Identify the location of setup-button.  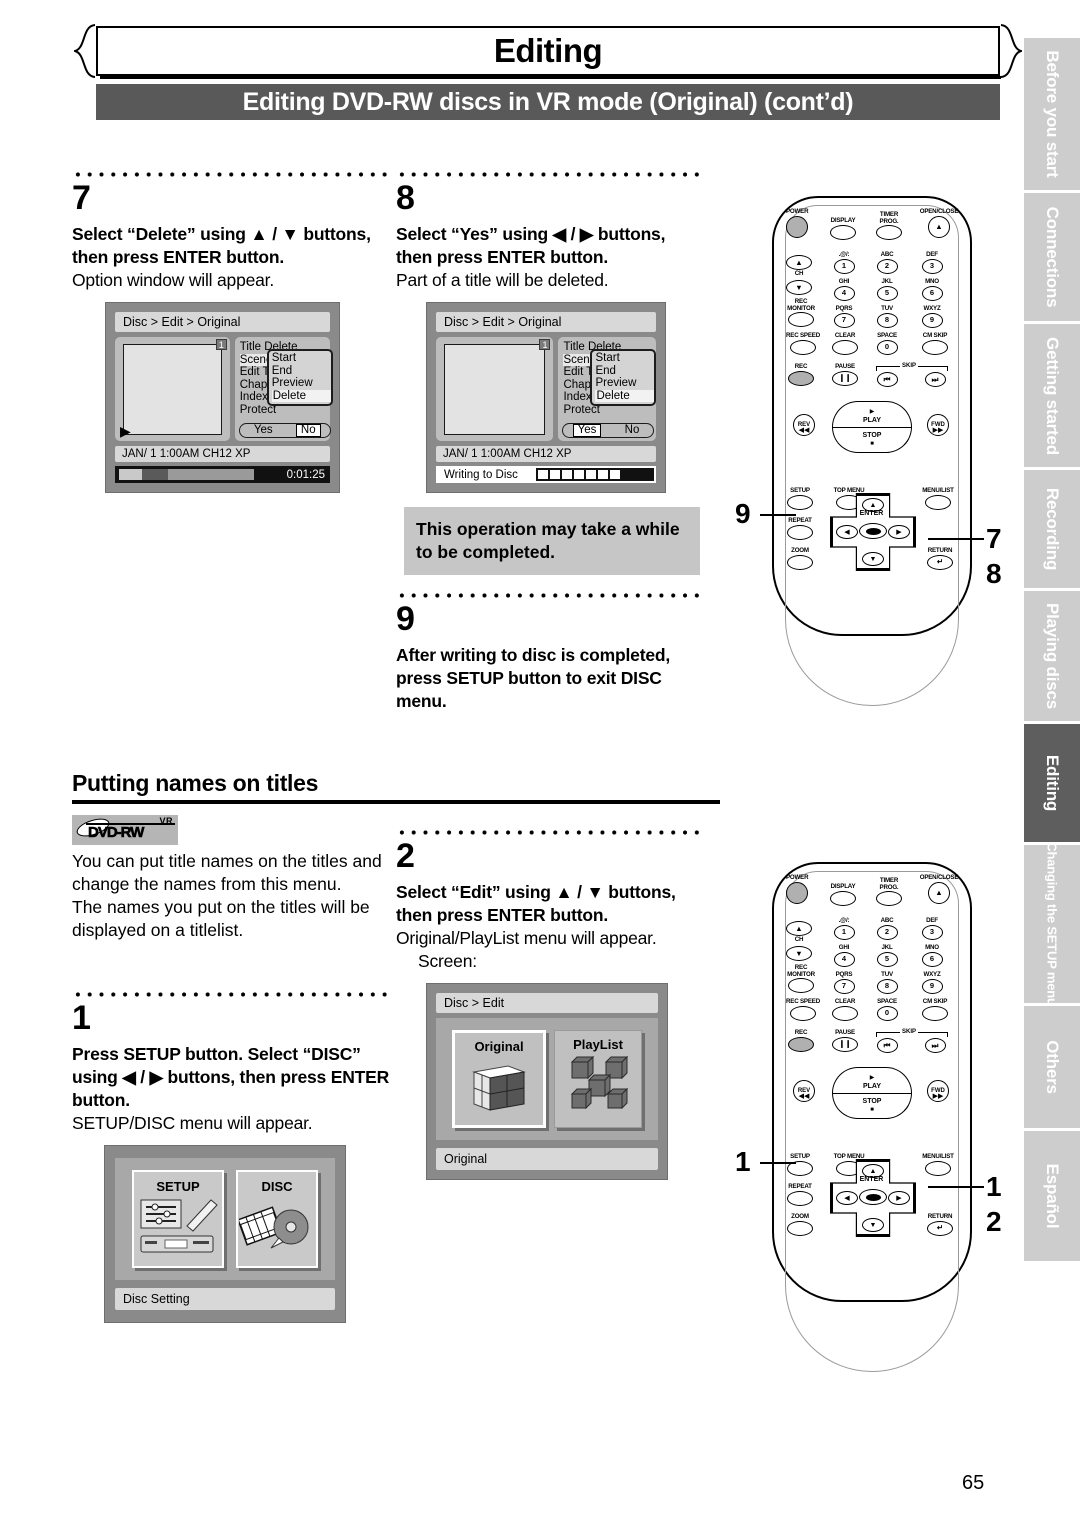
(800, 502).